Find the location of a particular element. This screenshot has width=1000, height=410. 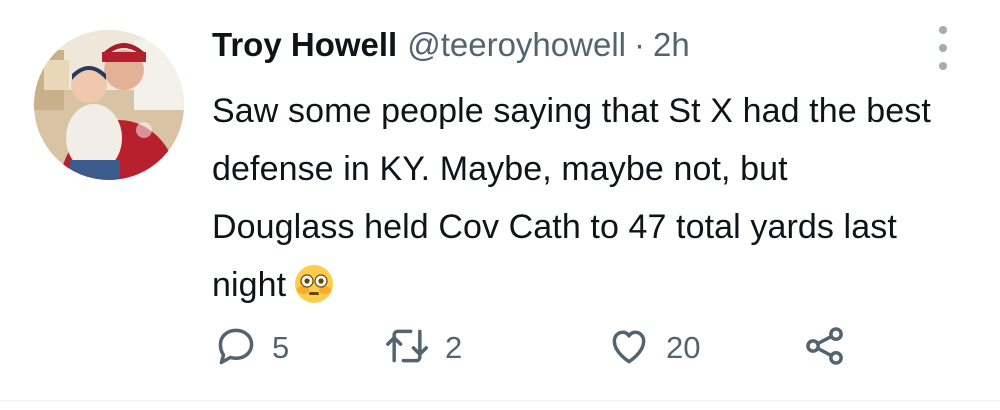

bottom-divider is located at coordinates (500, 400).